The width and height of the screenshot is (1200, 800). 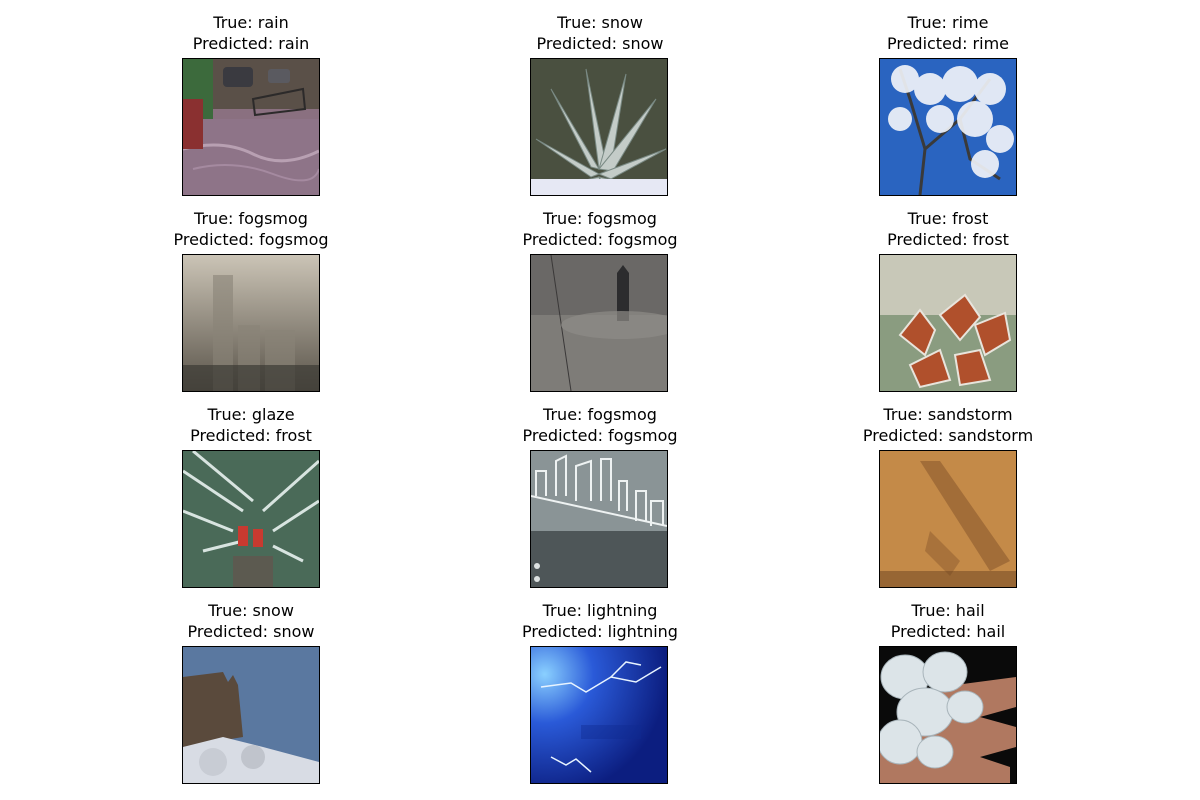 What do you see at coordinates (600, 621) in the screenshot?
I see `cell-title: True: lightning Predicted: lightning` at bounding box center [600, 621].